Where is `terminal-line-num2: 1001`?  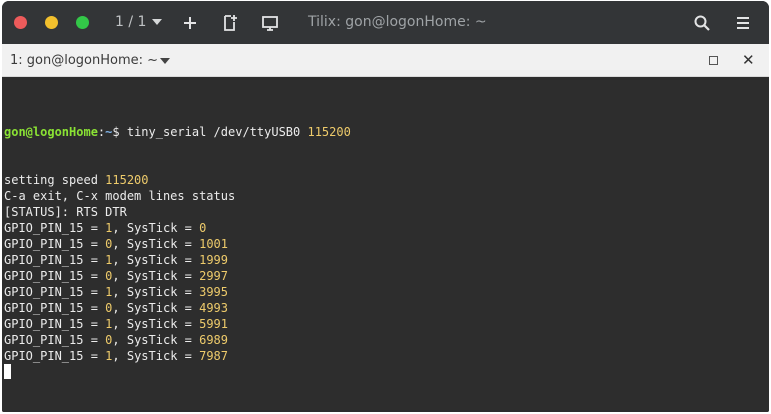
terminal-line-num2: 1001 is located at coordinates (213, 244).